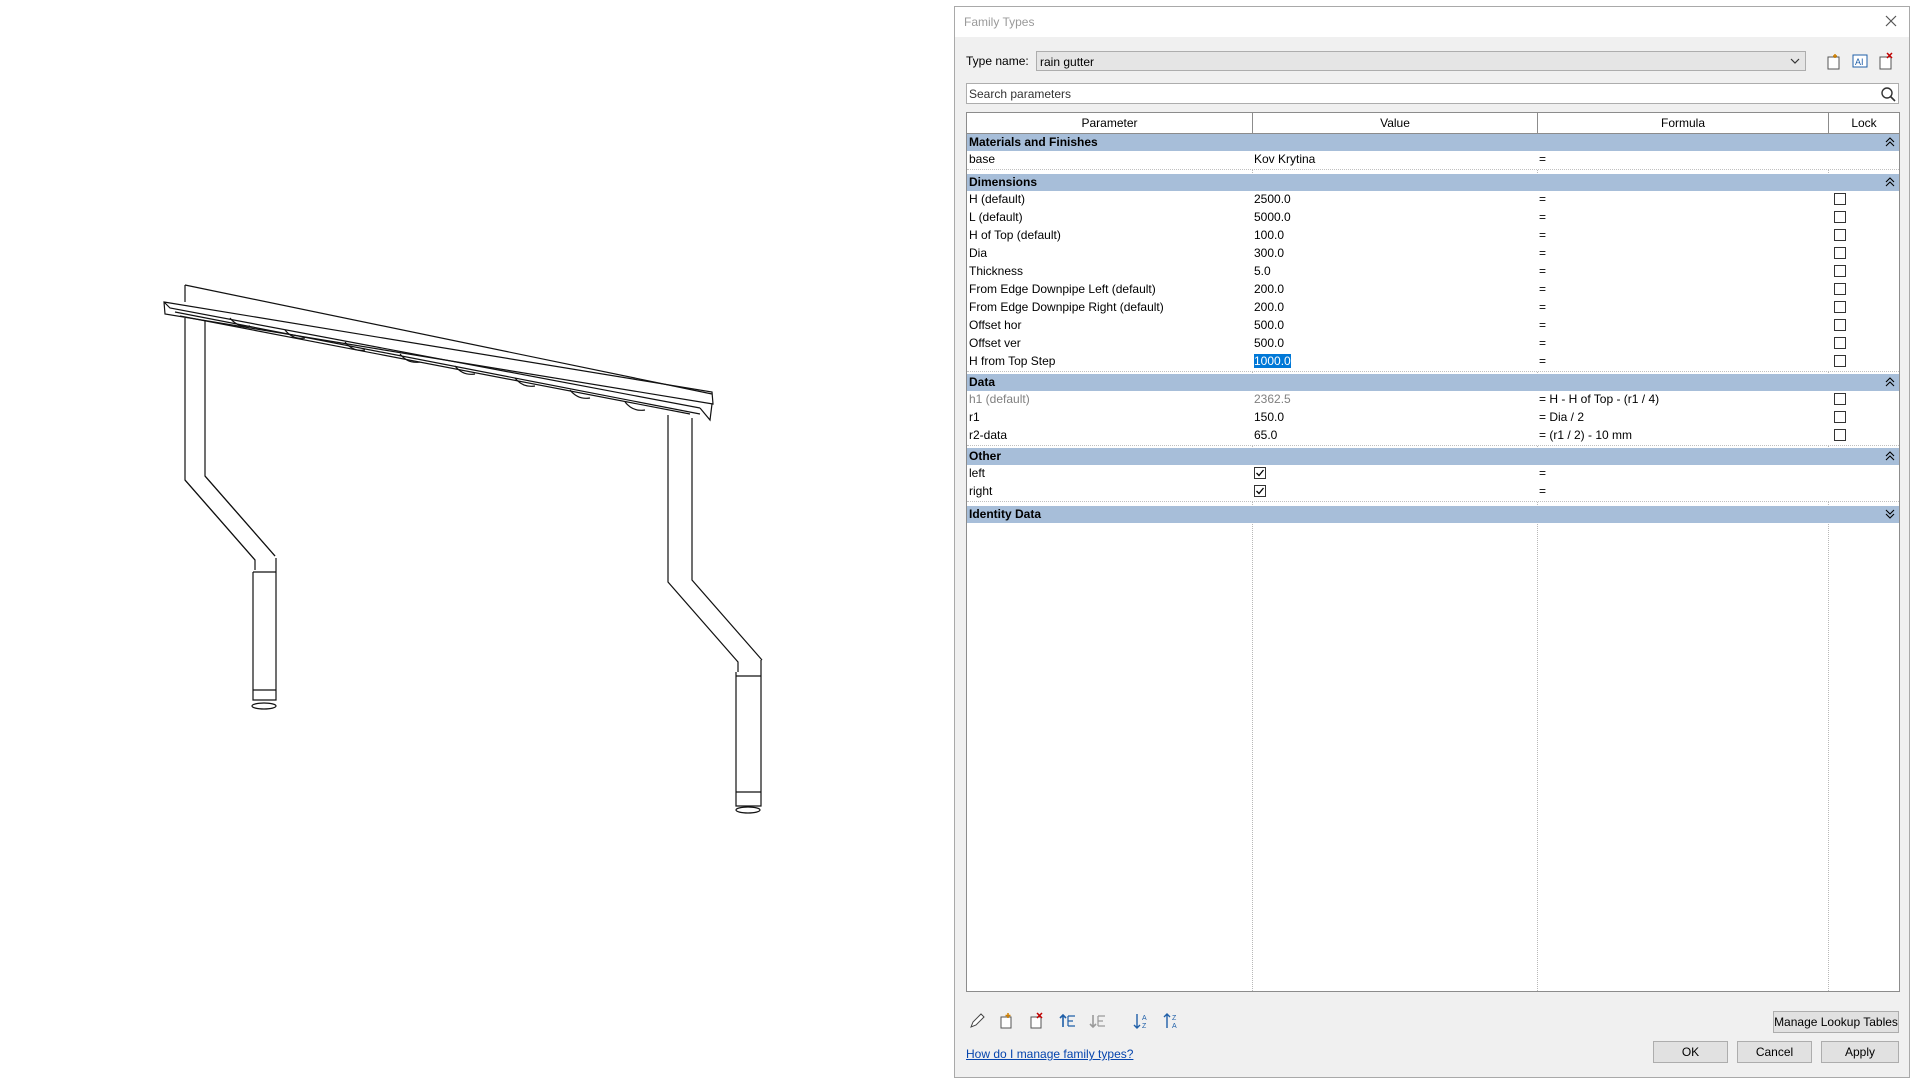 Image resolution: width=1920 pixels, height=1083 pixels. What do you see at coordinates (1012, 361) in the screenshot?
I see `param-name: H from Top Step` at bounding box center [1012, 361].